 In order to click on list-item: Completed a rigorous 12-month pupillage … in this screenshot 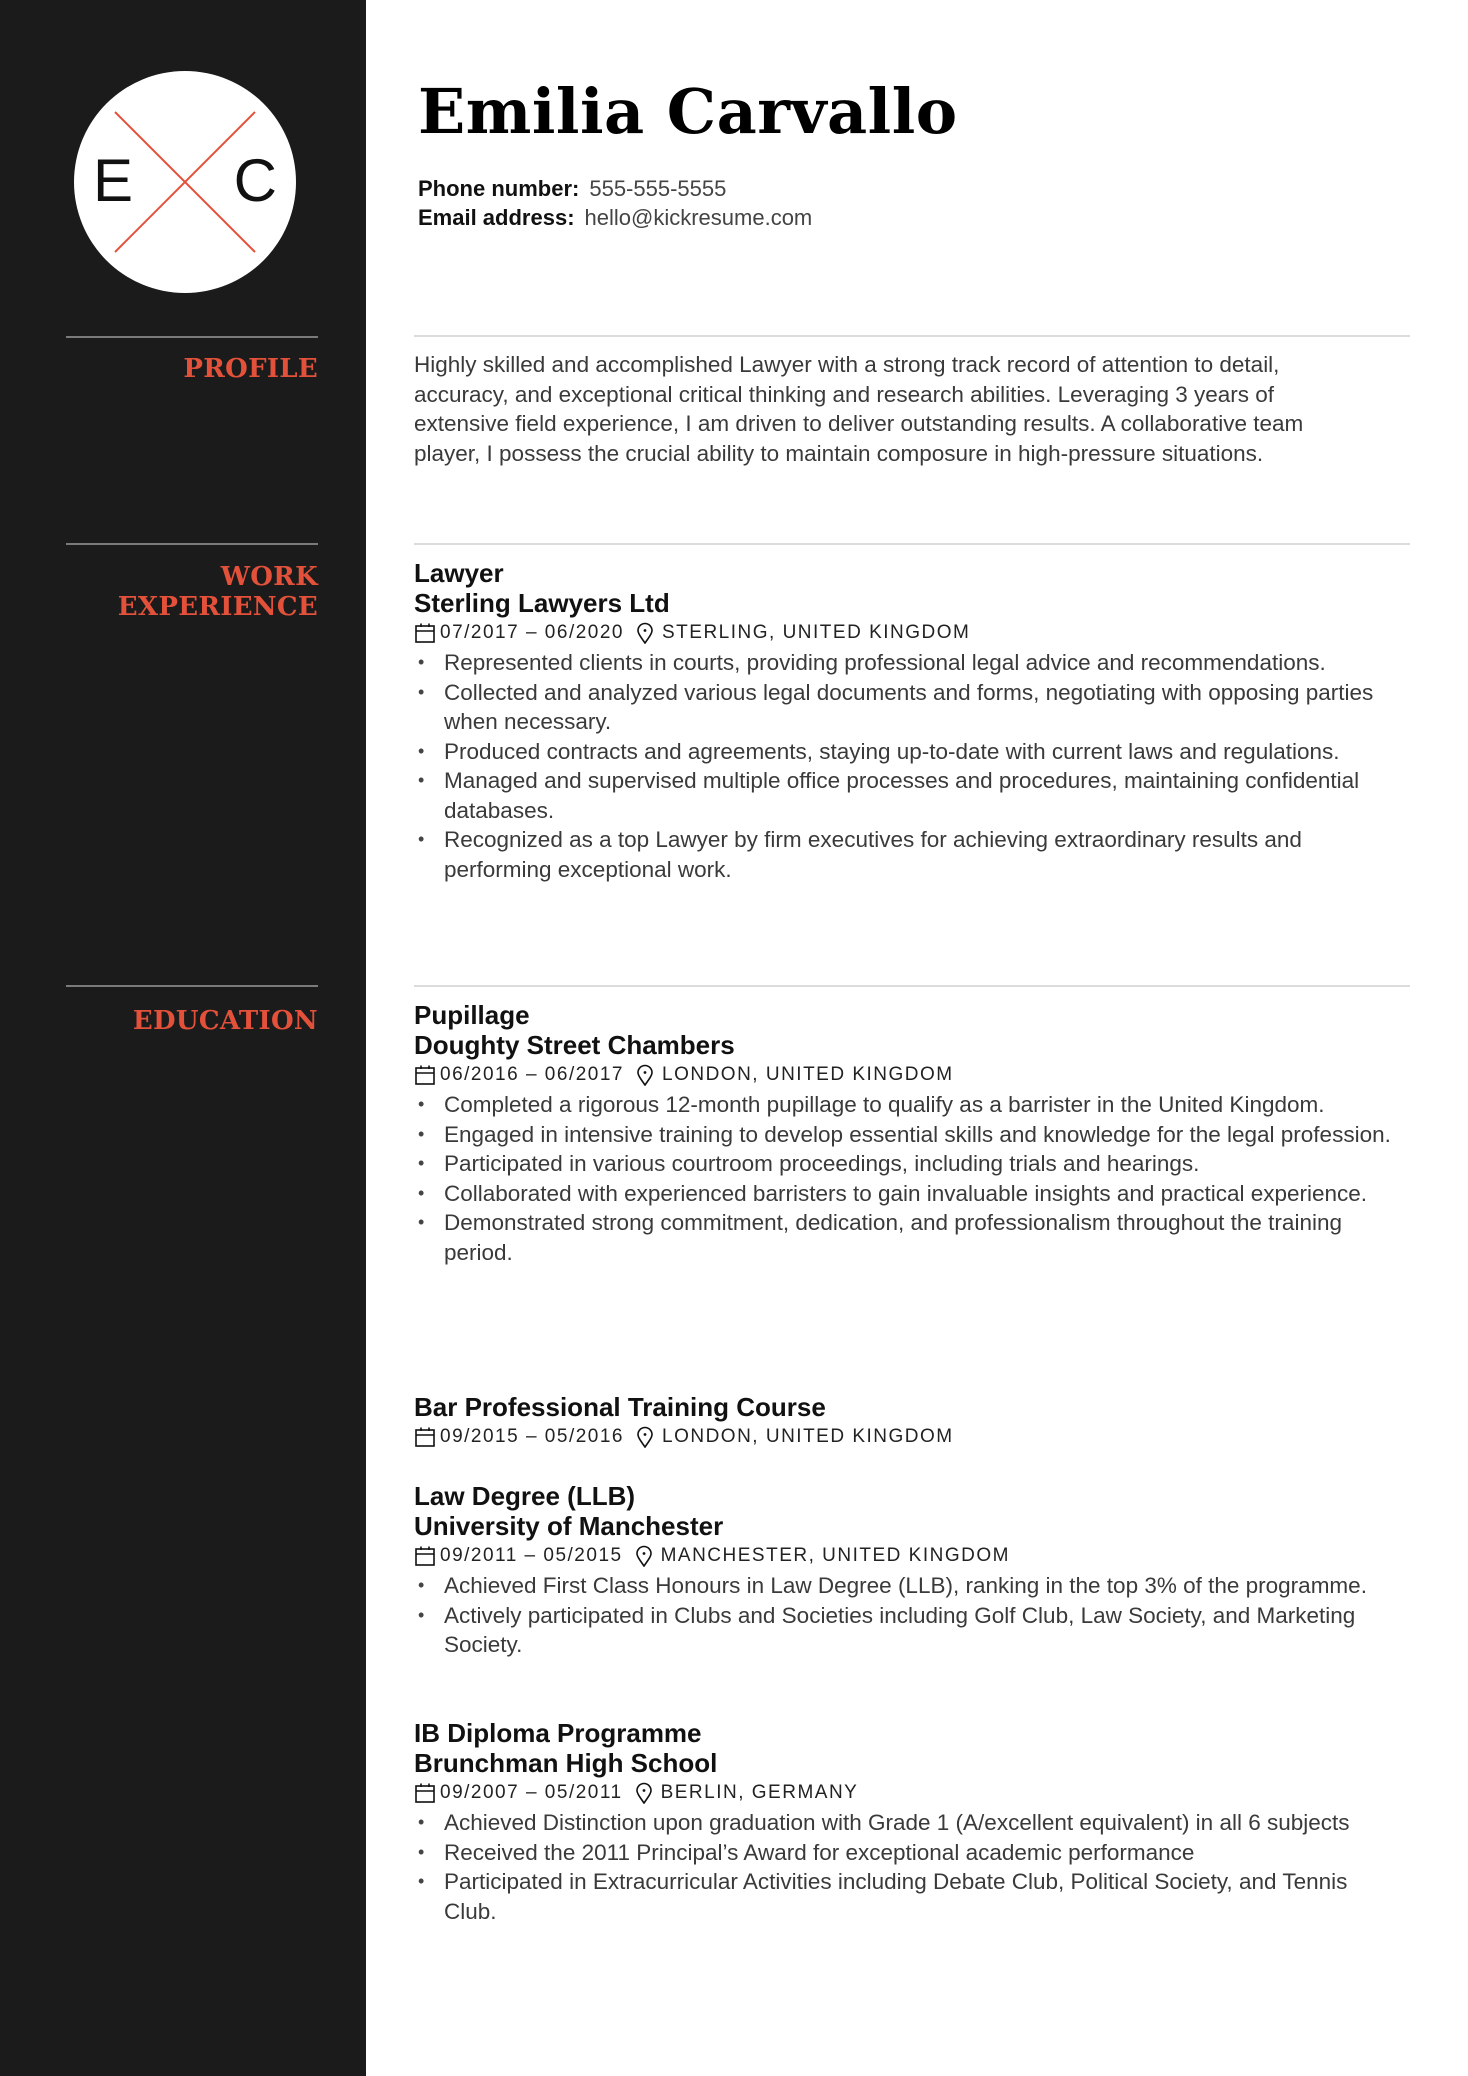, I will do `click(904, 1105)`.